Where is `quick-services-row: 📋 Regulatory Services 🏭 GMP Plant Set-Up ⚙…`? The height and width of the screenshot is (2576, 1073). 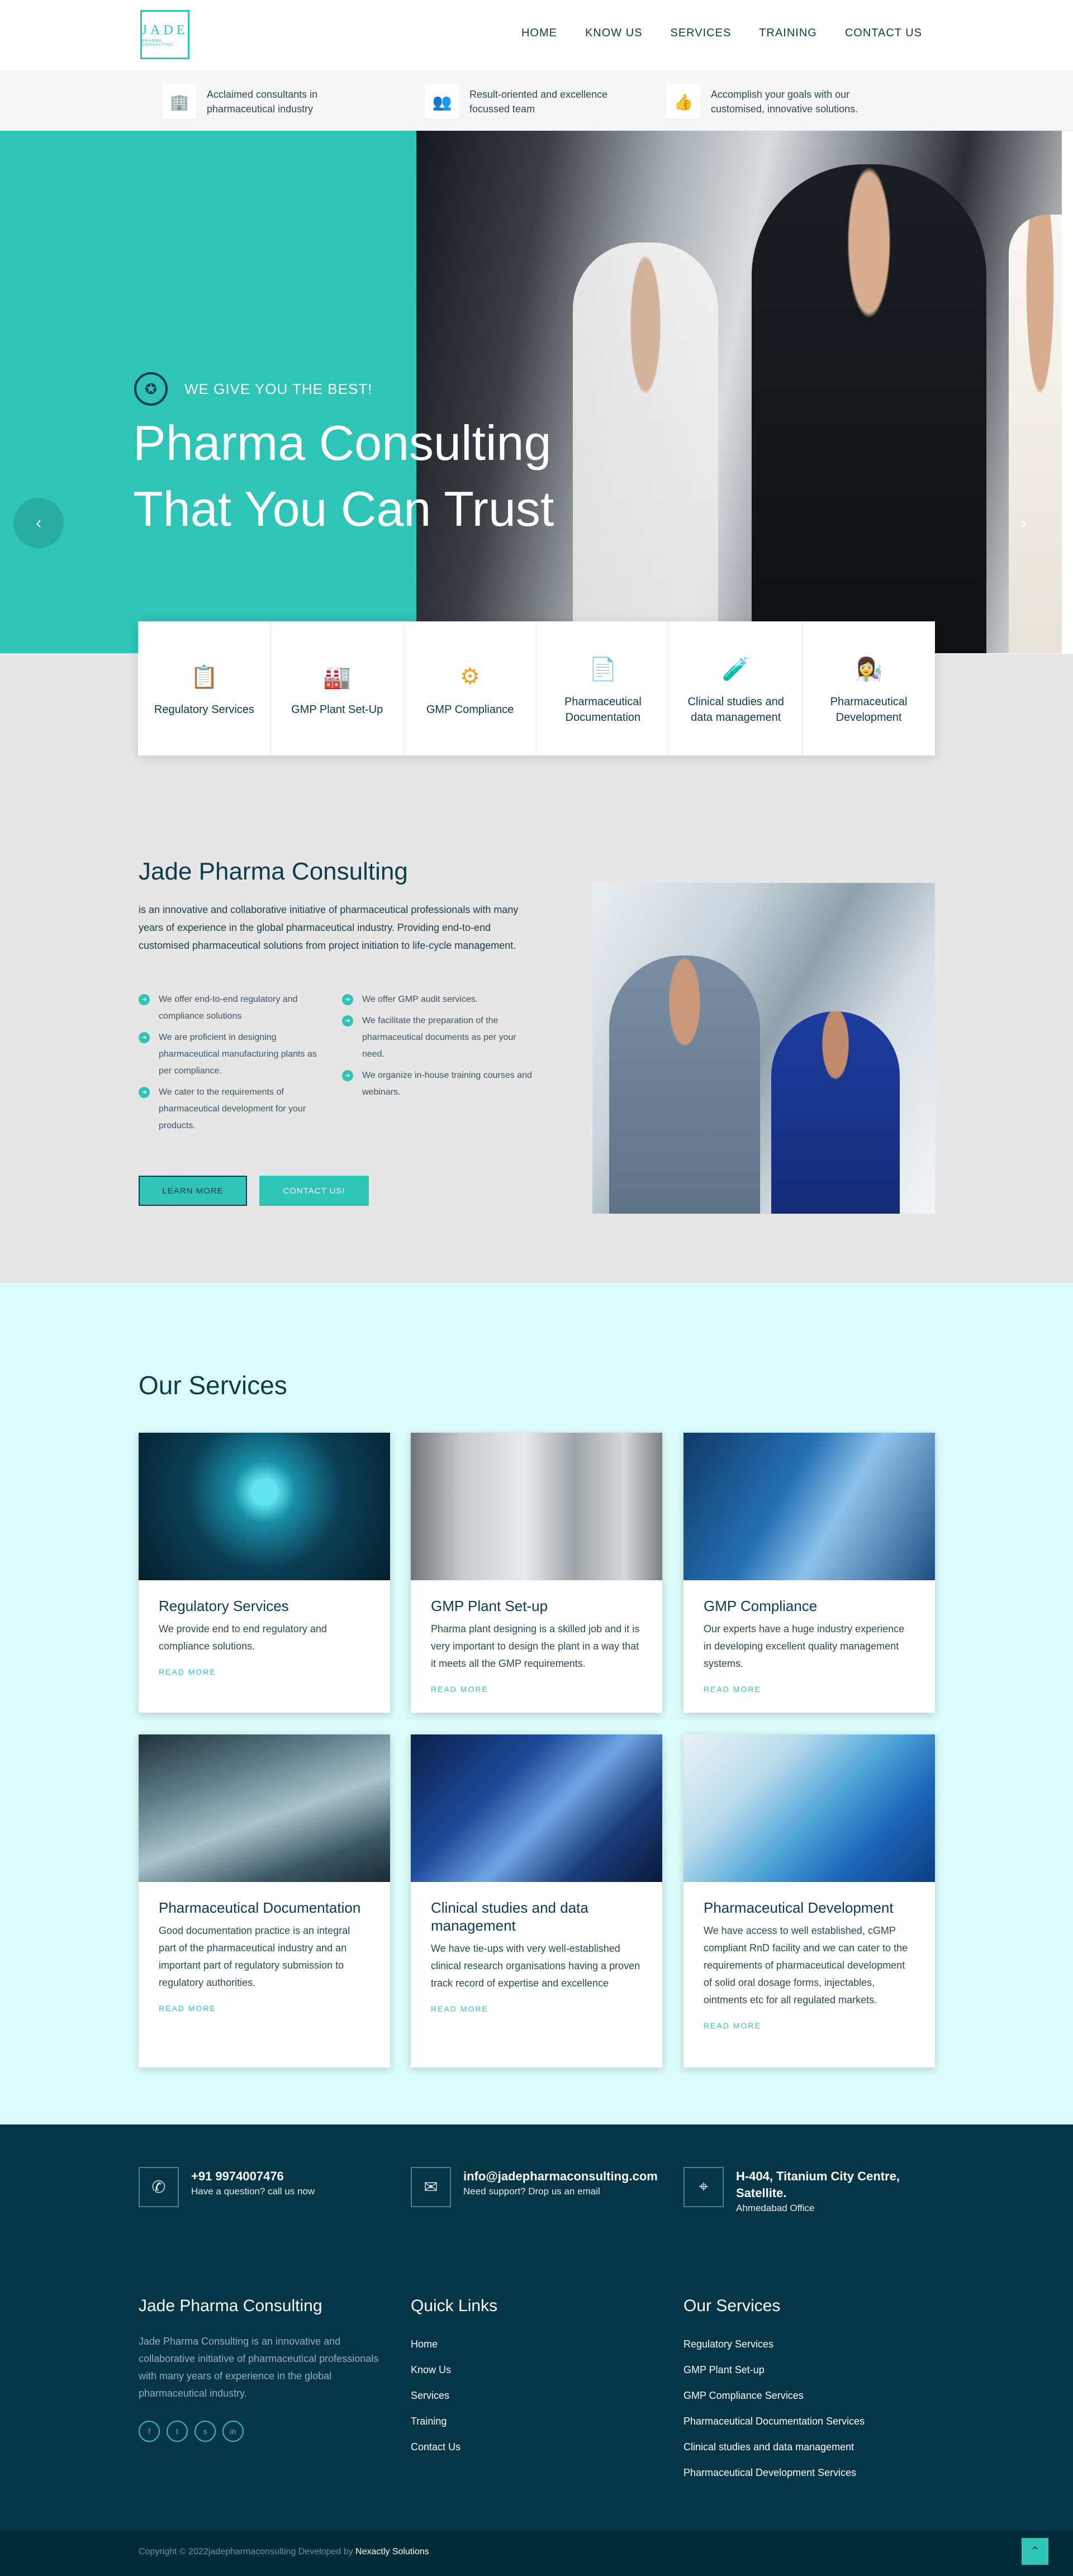
quick-services-row: 📋 Regulatory Services 🏭 GMP Plant Set-Up ⚙… is located at coordinates (536, 688).